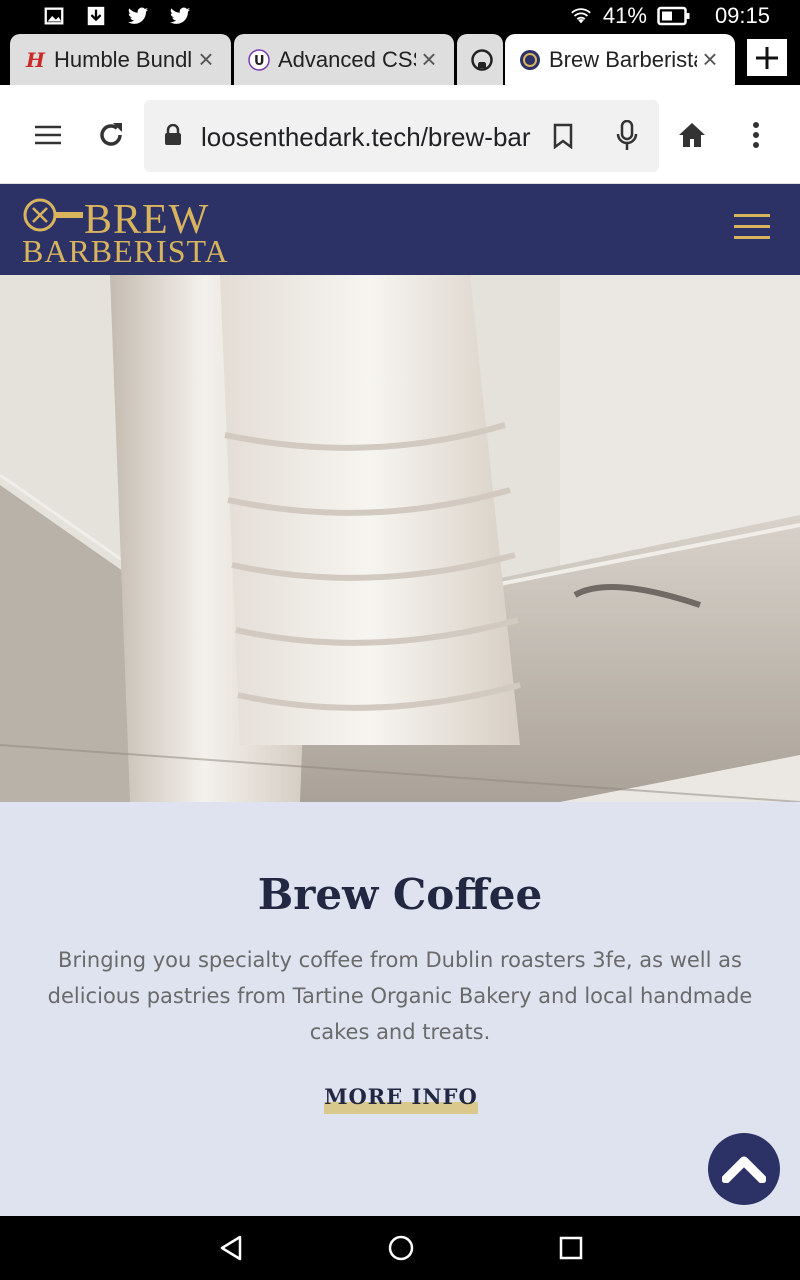 The image size is (800, 1280). I want to click on svg-text: U, so click(259, 61).